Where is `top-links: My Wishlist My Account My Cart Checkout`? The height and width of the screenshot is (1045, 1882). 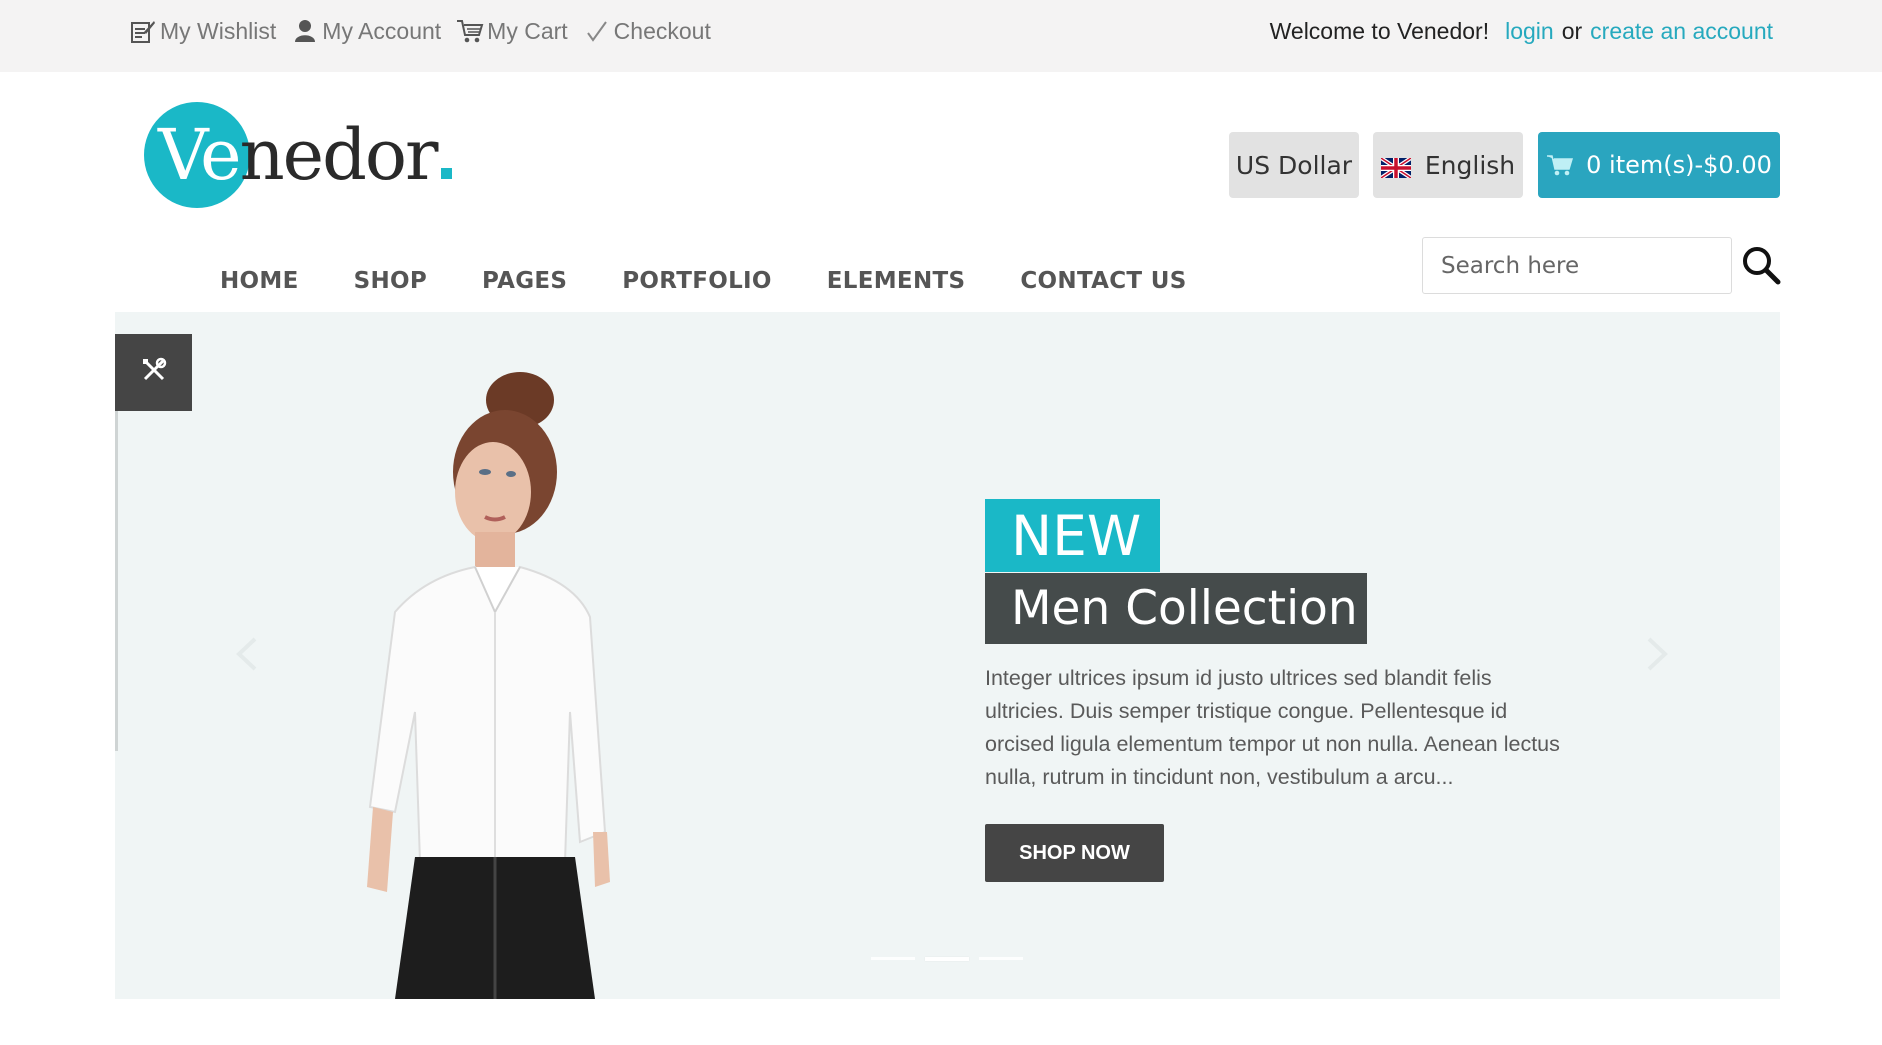
top-links: My Wishlist My Account My Cart Checkout is located at coordinates (426, 31).